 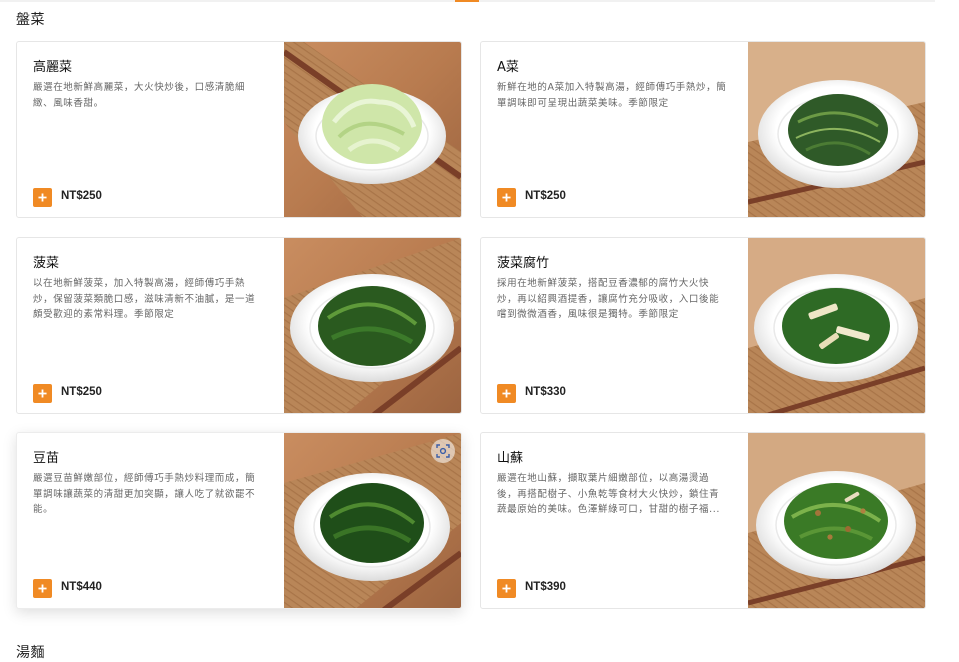 I want to click on section-title-plates: 盤菜, so click(x=30, y=20).